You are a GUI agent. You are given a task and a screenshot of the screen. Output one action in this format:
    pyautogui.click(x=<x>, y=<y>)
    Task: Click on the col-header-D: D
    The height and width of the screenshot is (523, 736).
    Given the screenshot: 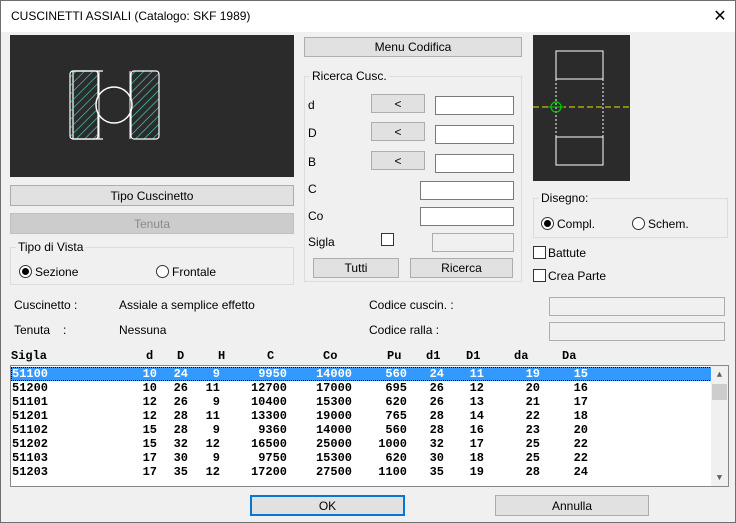 What is the action you would take?
    pyautogui.click(x=181, y=356)
    